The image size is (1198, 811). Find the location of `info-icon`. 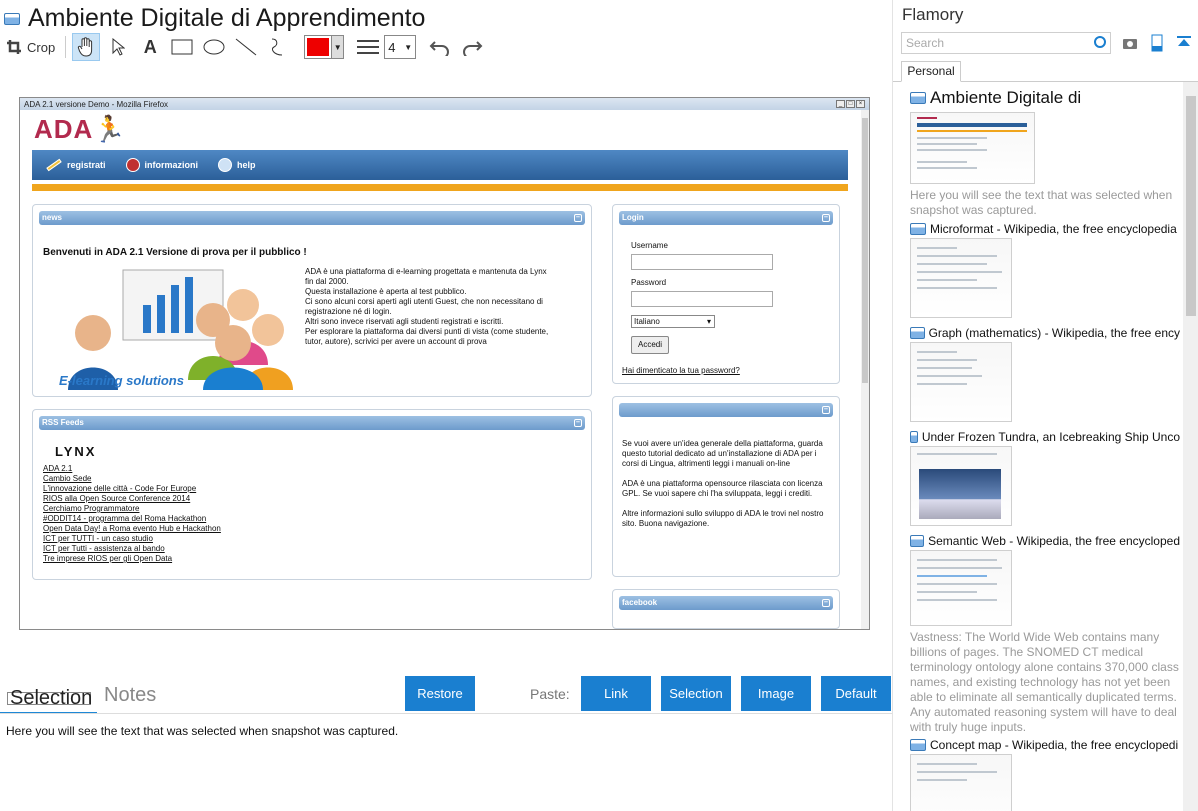

info-icon is located at coordinates (132, 165).